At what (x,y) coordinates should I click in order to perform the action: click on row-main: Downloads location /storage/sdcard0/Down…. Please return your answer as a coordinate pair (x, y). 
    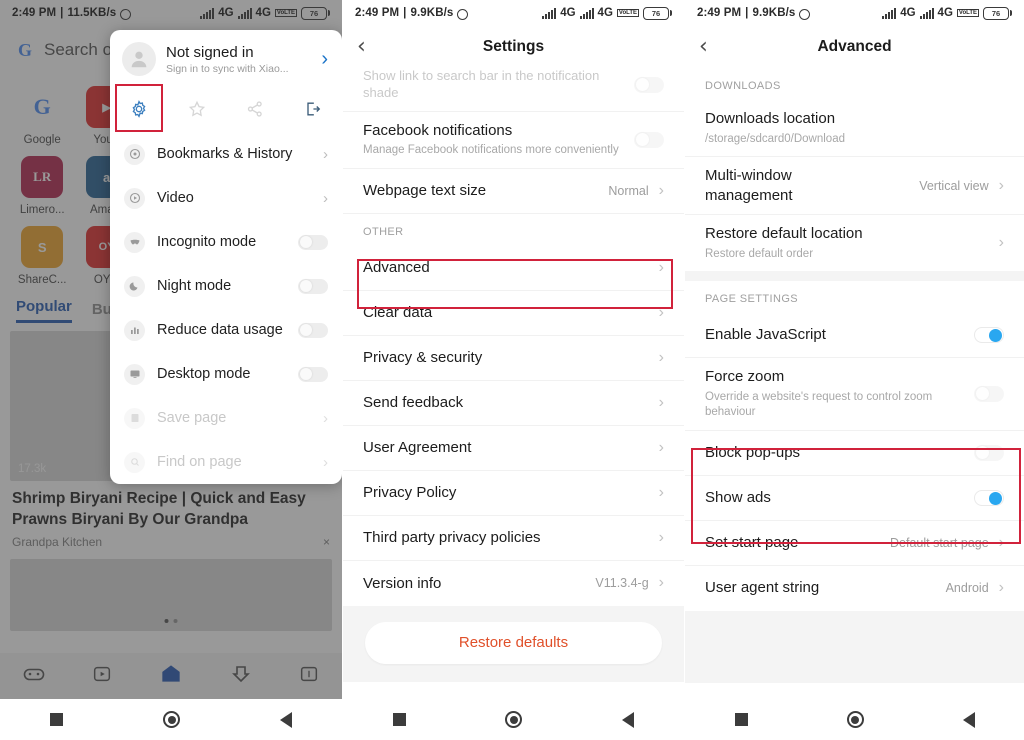
    Looking at the image, I should click on (854, 128).